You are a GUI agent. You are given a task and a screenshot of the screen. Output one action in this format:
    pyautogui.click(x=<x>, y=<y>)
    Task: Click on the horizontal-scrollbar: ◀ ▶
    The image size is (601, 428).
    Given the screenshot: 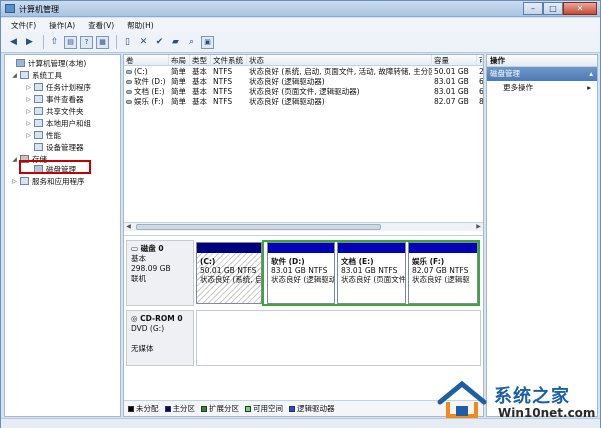 What is the action you would take?
    pyautogui.click(x=303, y=226)
    